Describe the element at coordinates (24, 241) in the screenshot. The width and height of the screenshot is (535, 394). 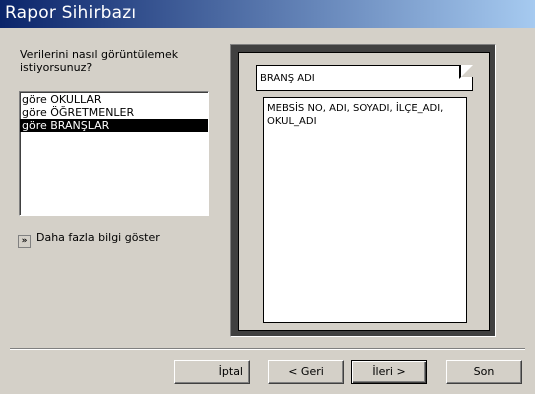
I see `expand-arrows-icon: »` at that location.